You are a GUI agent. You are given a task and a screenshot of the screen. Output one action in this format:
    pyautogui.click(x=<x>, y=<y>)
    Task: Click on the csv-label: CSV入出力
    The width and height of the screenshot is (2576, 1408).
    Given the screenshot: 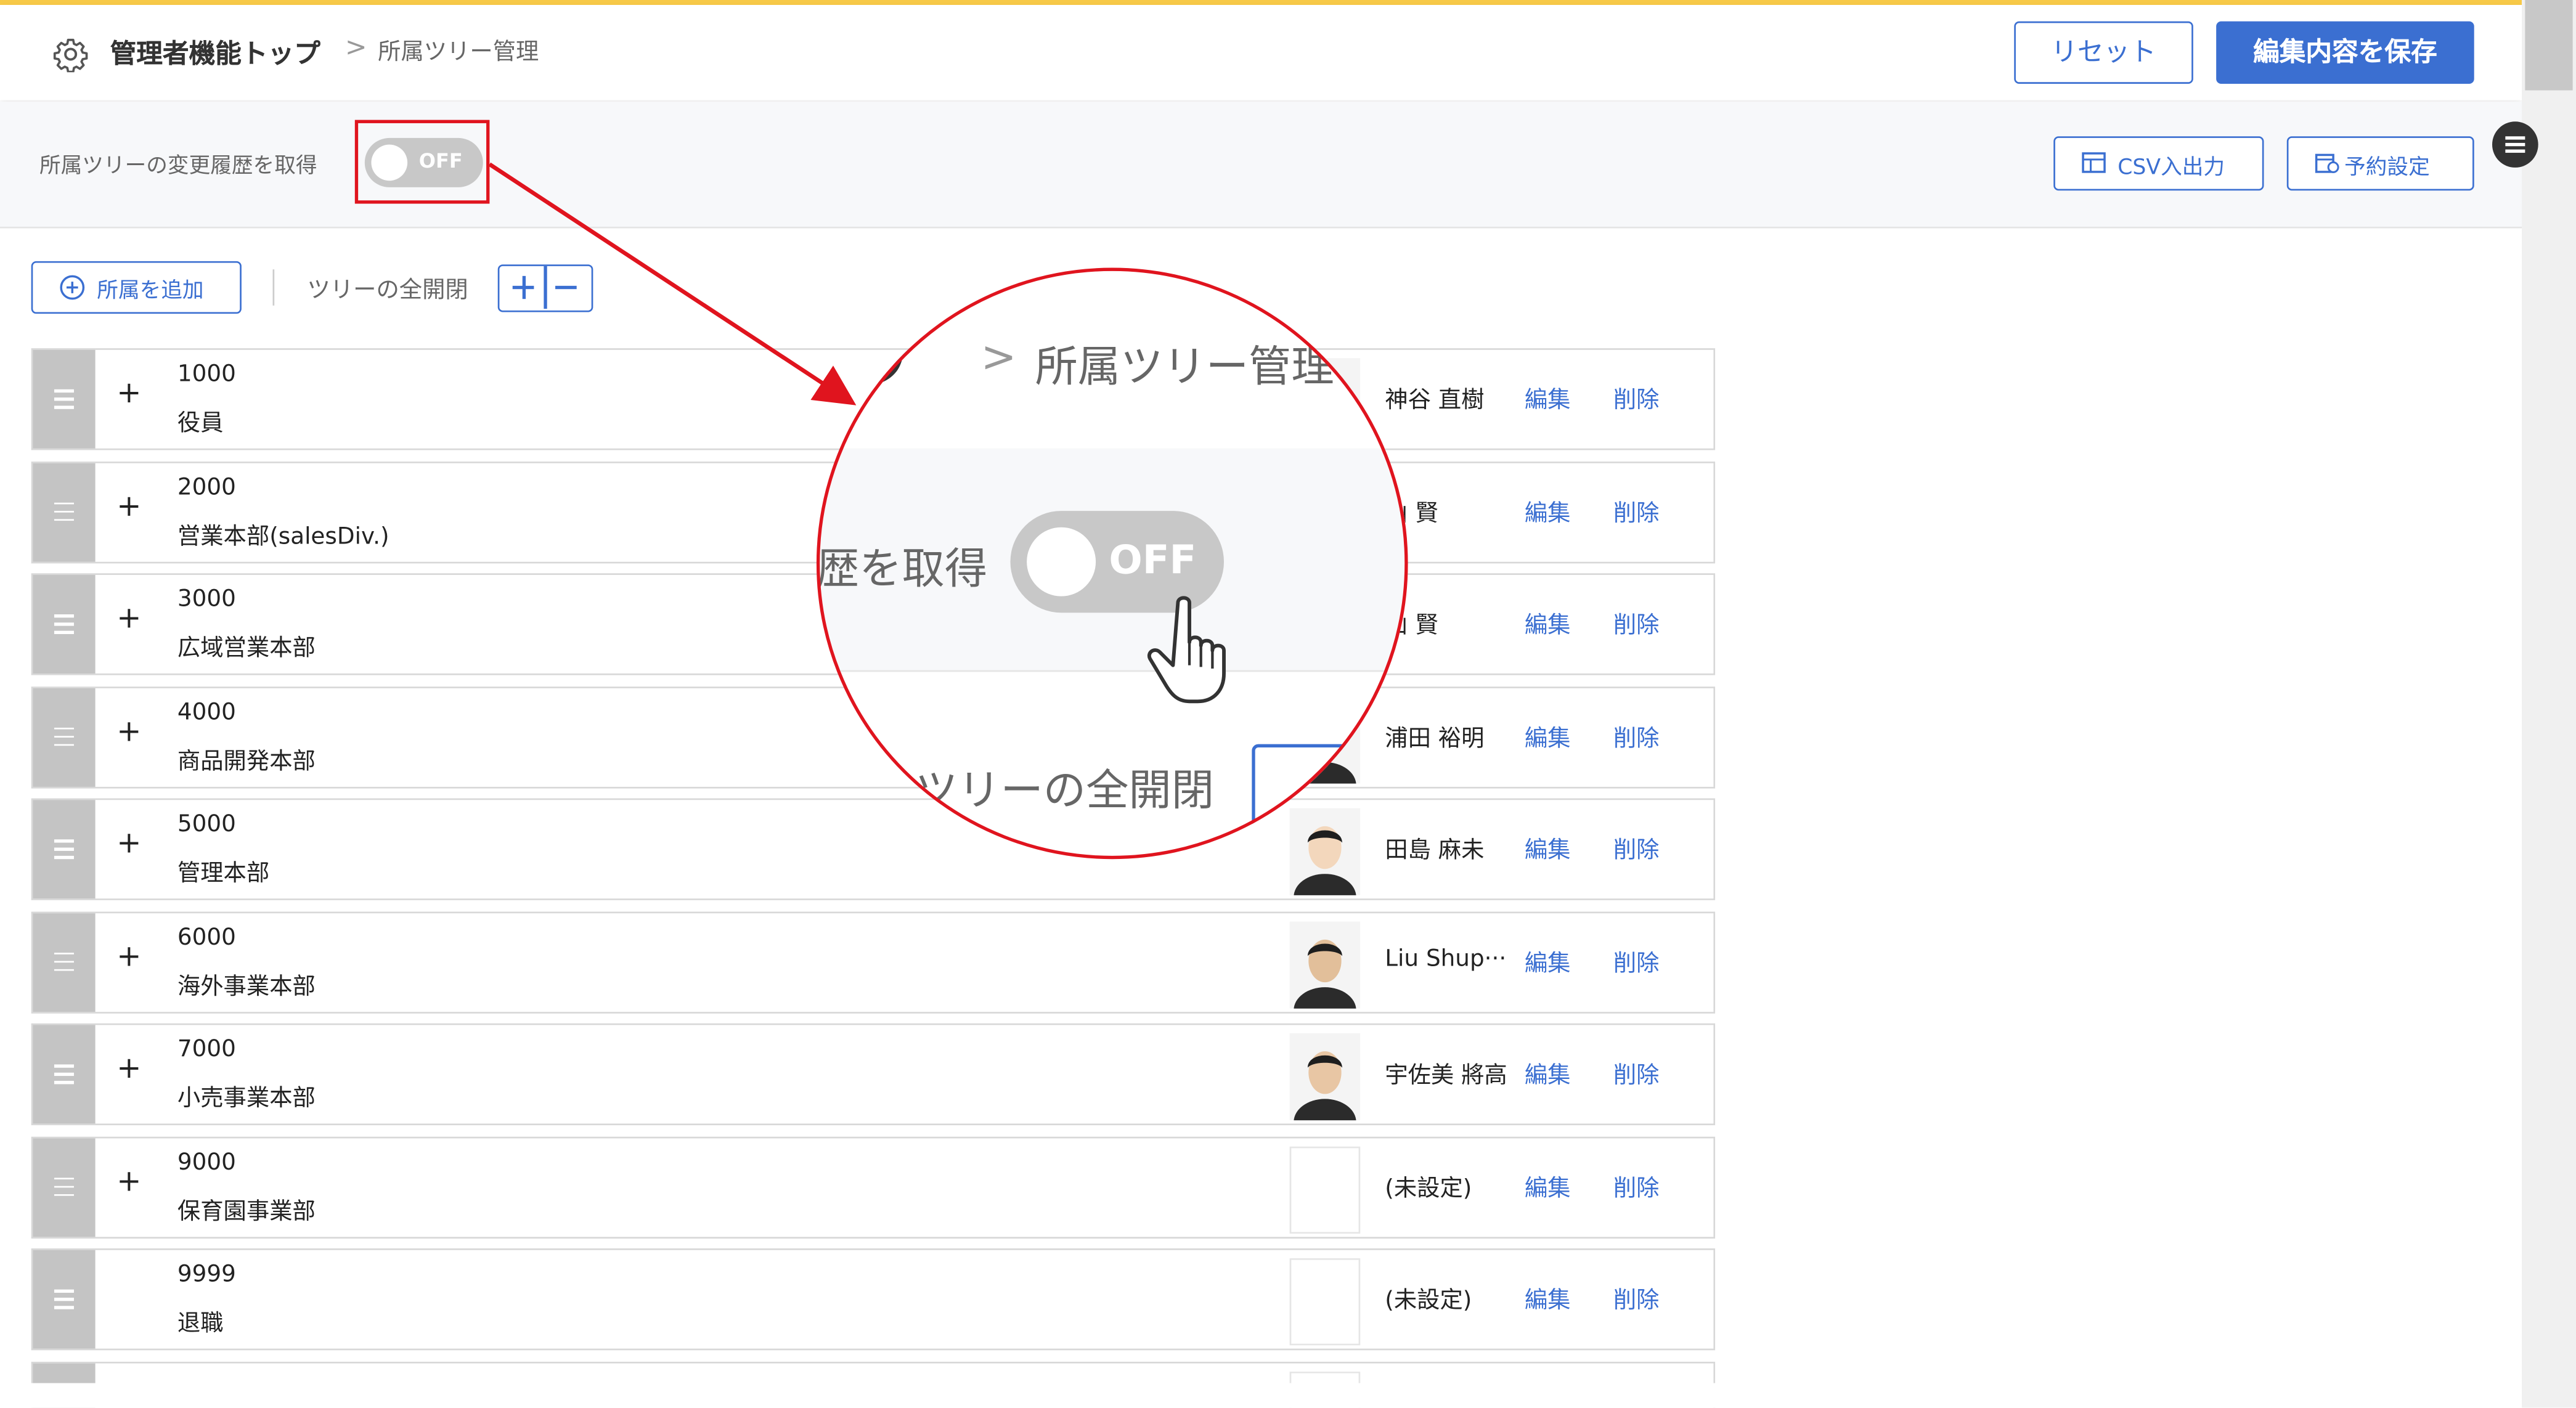 What is the action you would take?
    pyautogui.click(x=2171, y=169)
    